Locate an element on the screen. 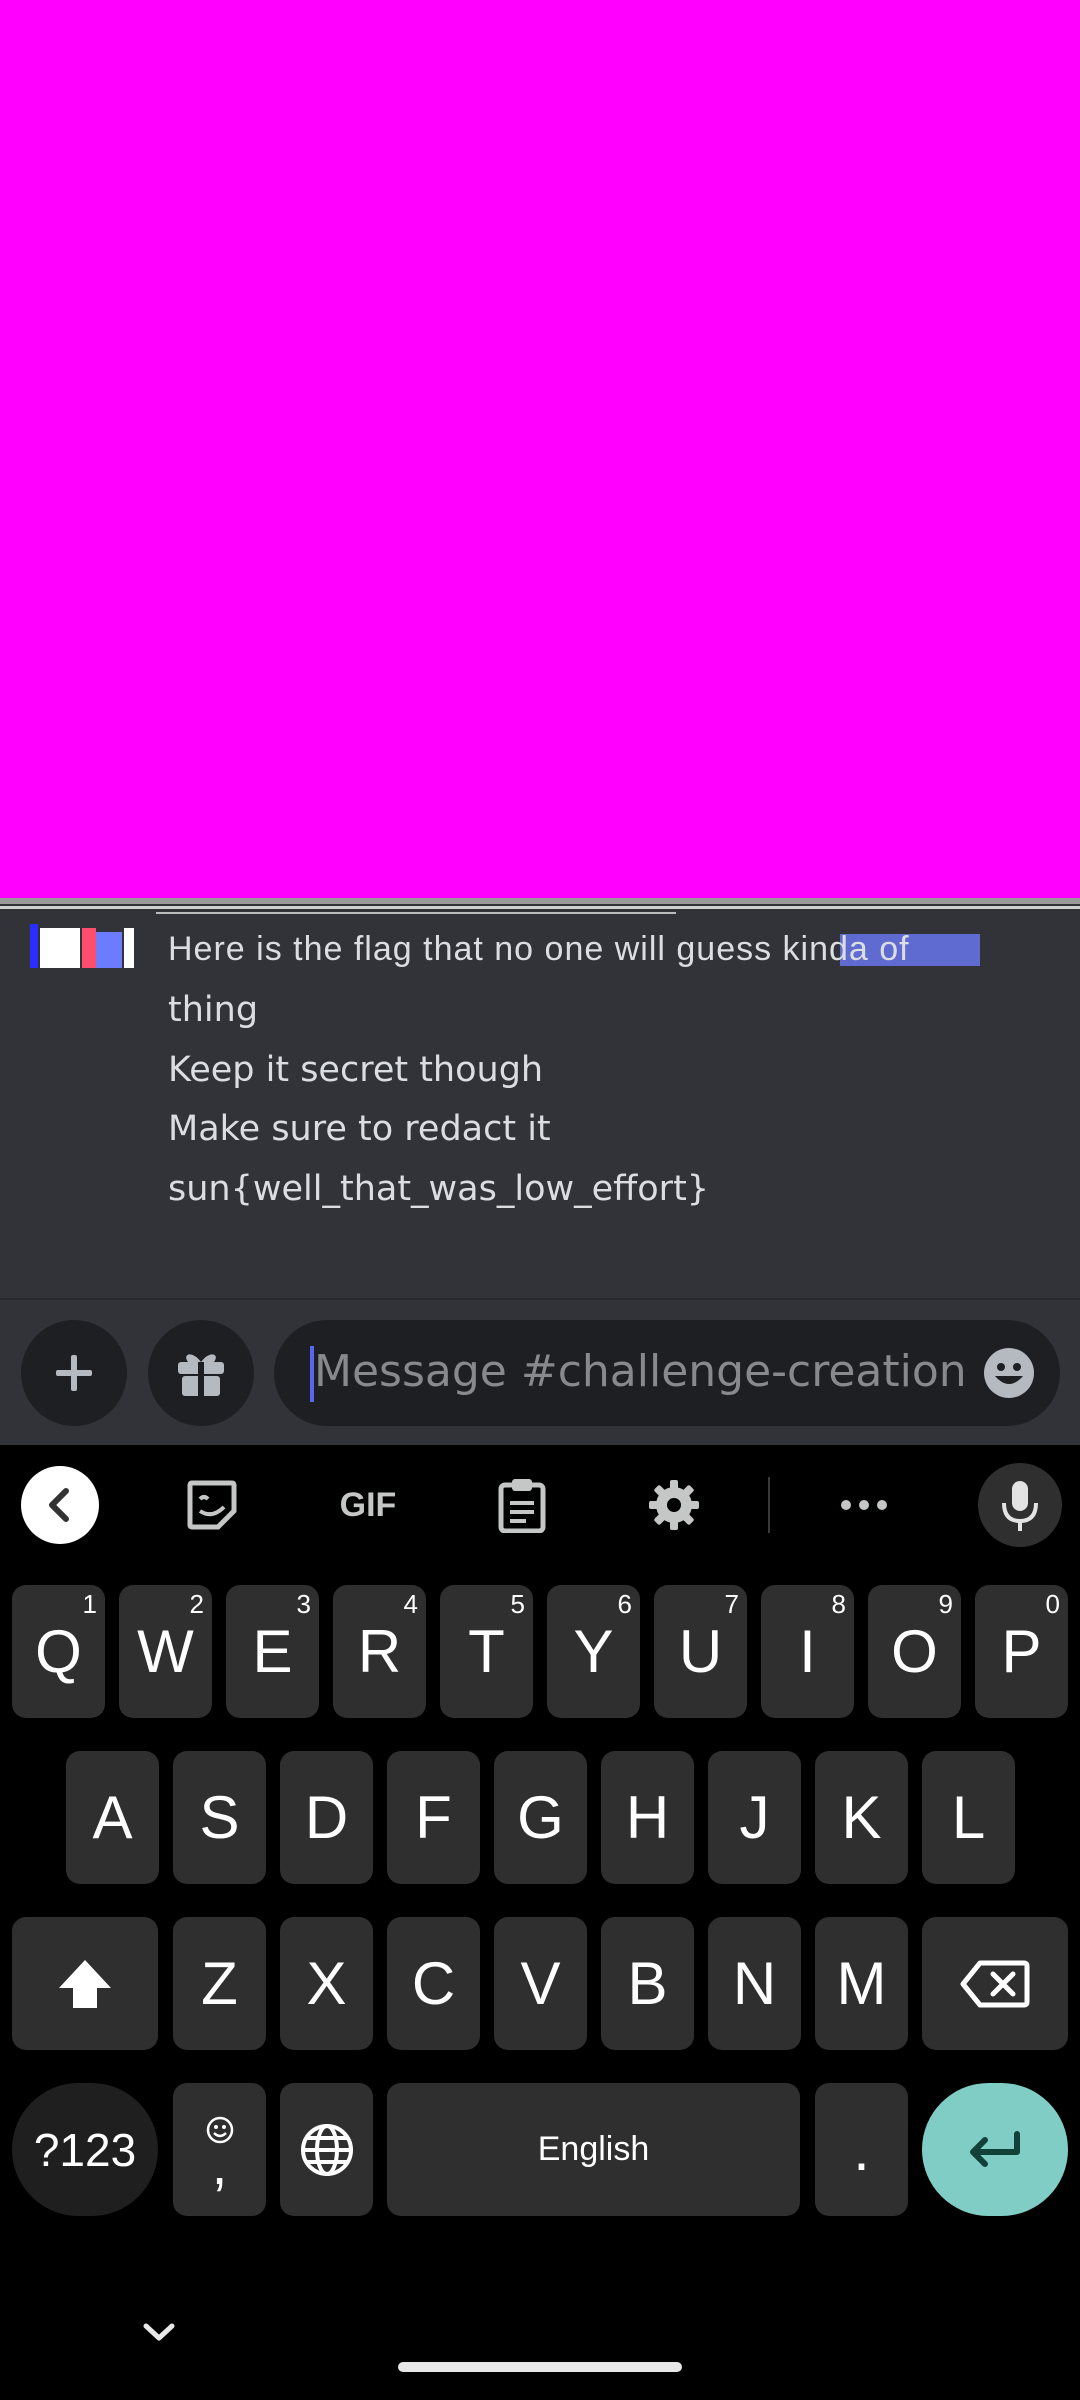  message-input: Message #challenge-creation is located at coordinates (667, 1373).